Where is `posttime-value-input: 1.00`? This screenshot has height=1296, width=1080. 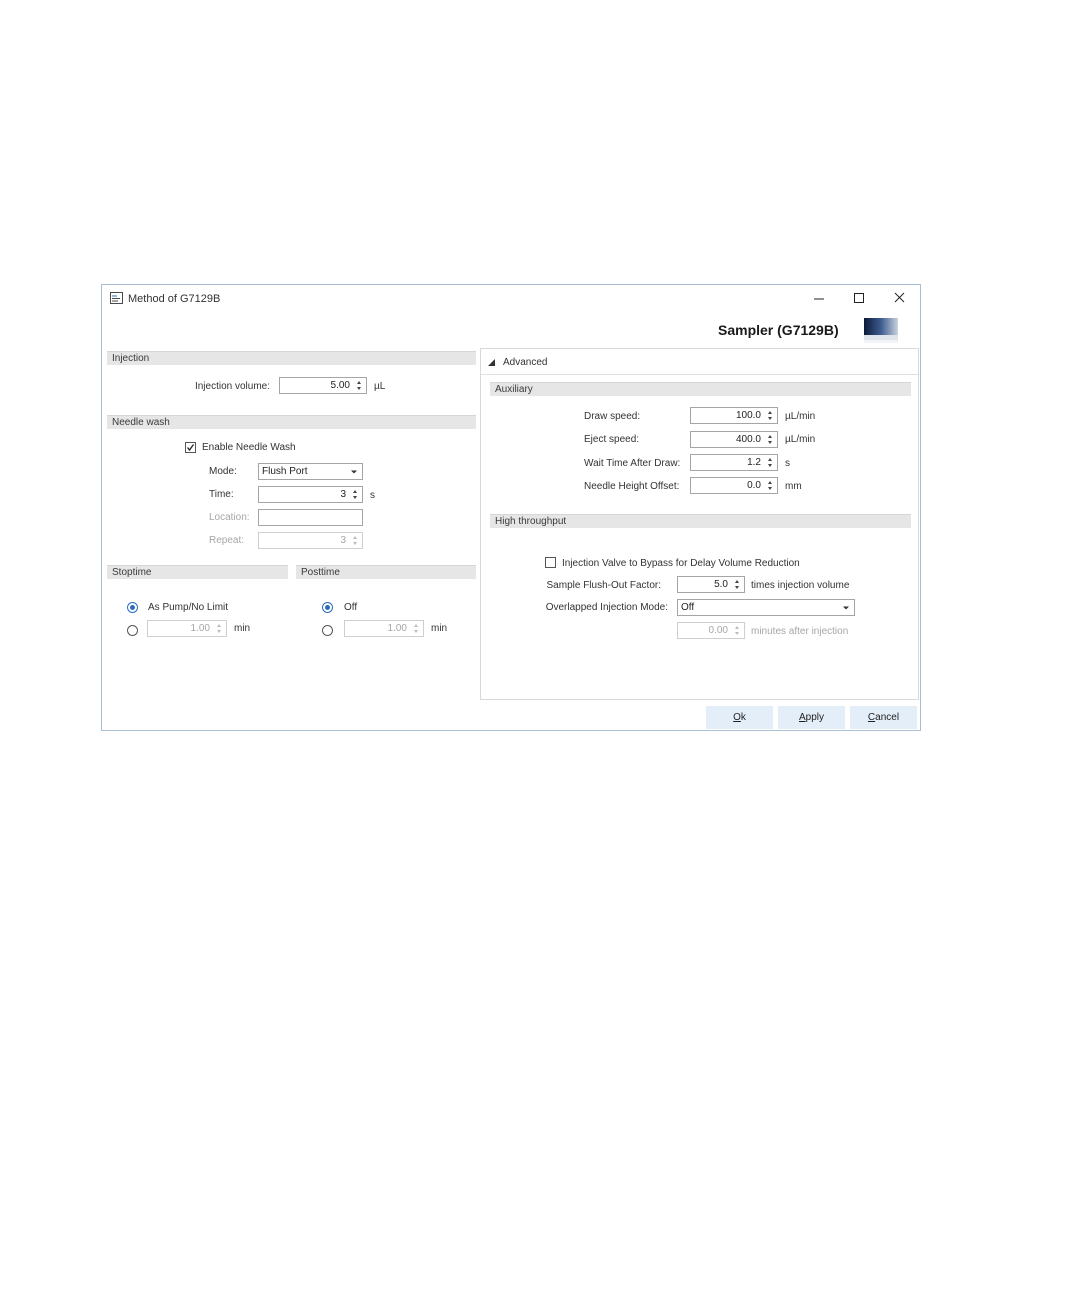 posttime-value-input: 1.00 is located at coordinates (384, 628).